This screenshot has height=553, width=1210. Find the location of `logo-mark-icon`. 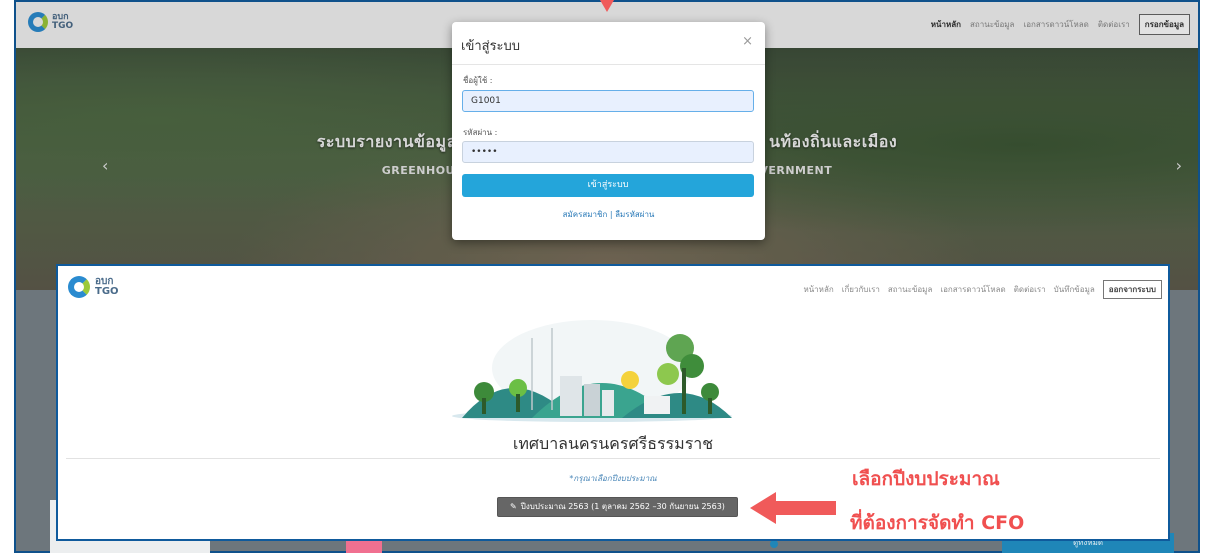

logo-mark-icon is located at coordinates (79, 287).